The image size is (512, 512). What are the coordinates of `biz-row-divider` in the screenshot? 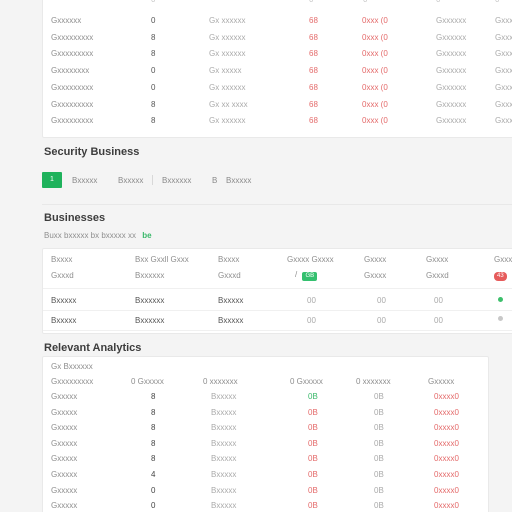 It's located at (277, 330).